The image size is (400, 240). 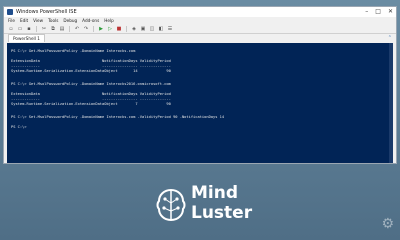 What do you see at coordinates (200, 12) in the screenshot?
I see `title-bar: Windows PowerShell ISE – □ ✕` at bounding box center [200, 12].